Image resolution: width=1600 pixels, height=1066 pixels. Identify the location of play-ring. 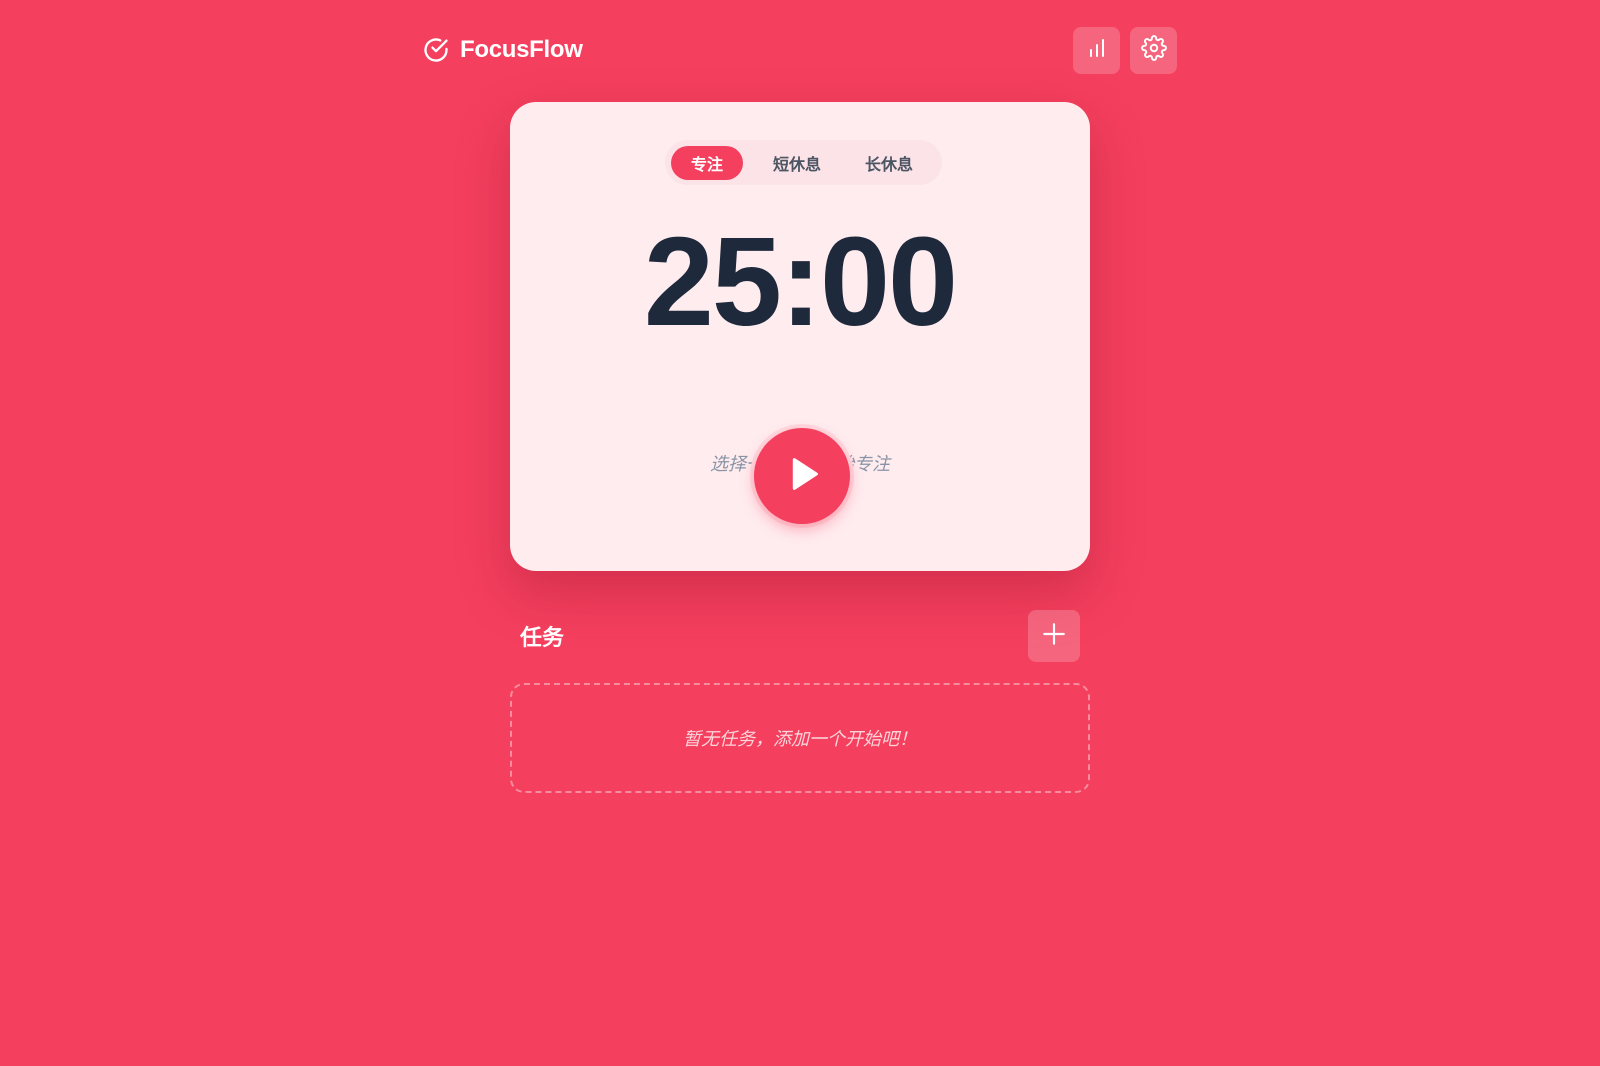
(802, 476).